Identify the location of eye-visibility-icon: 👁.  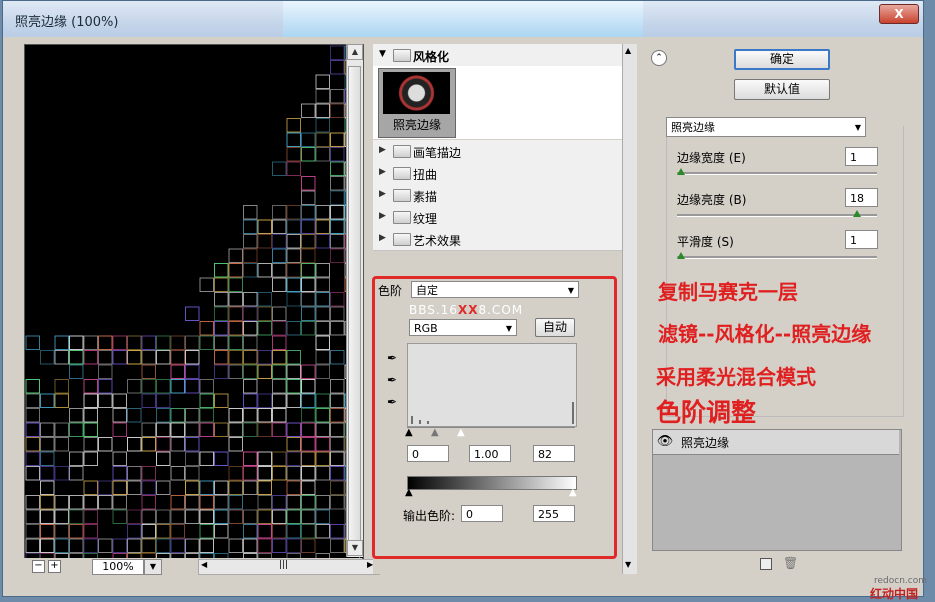
(665, 442).